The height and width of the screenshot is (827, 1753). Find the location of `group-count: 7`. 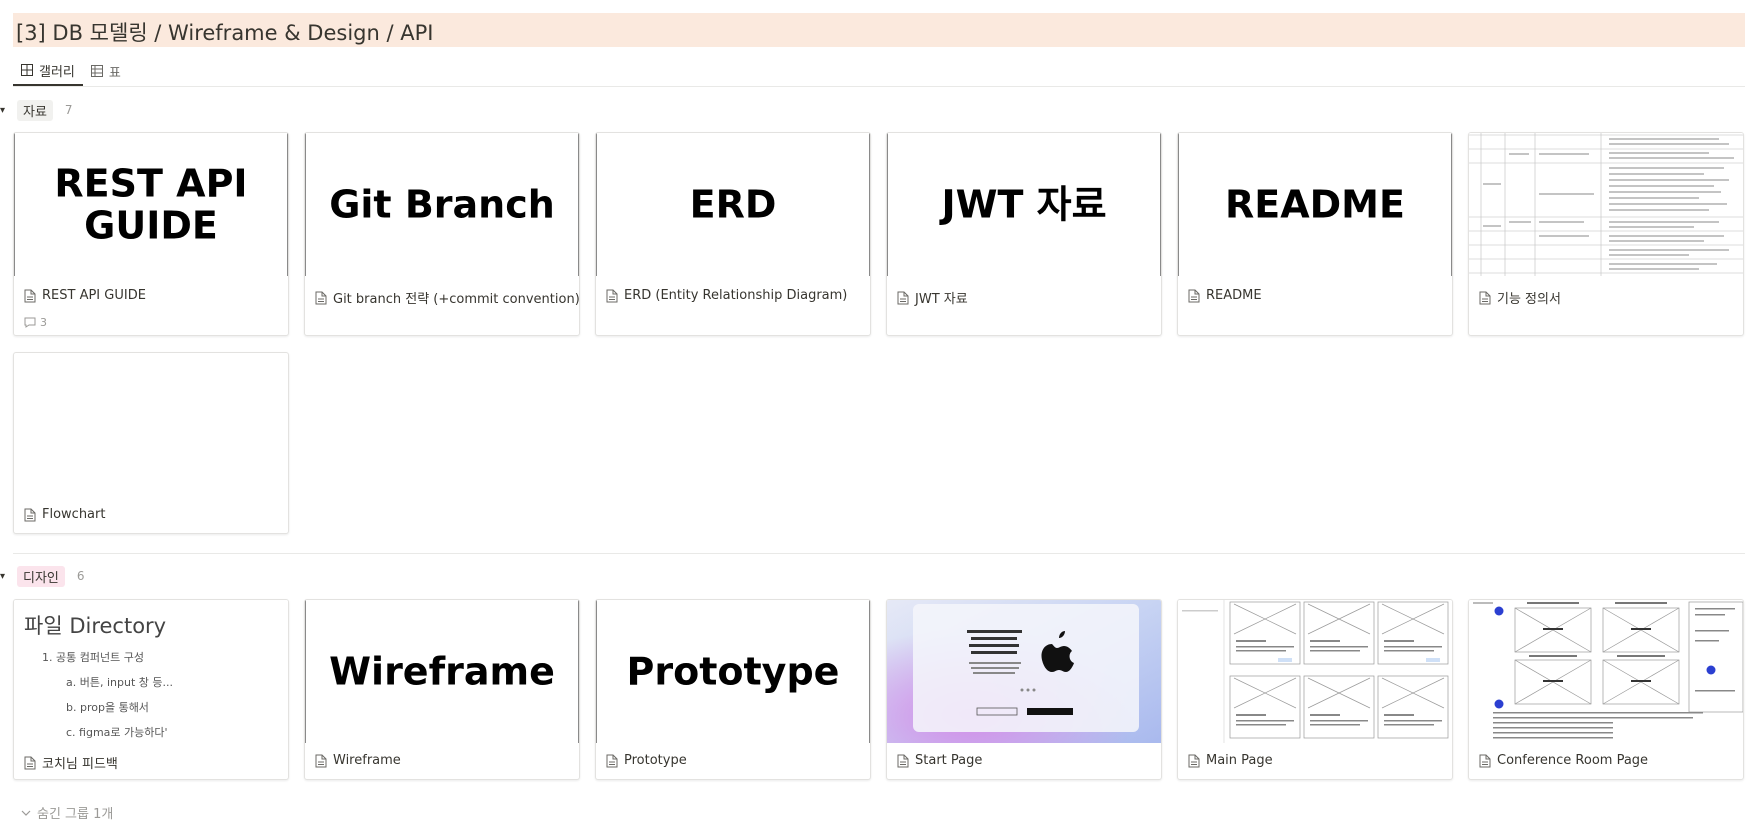

group-count: 7 is located at coordinates (68, 110).